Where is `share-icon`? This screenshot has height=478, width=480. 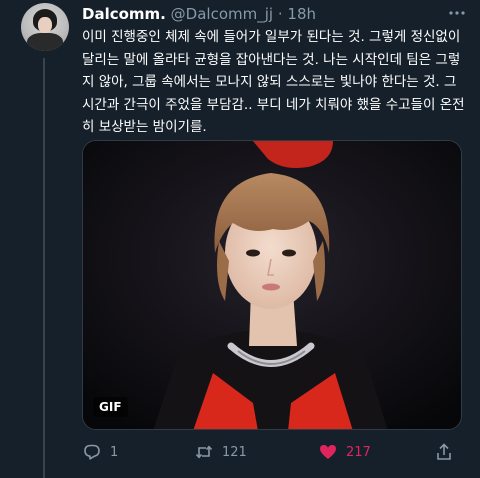
share-icon is located at coordinates (444, 452).